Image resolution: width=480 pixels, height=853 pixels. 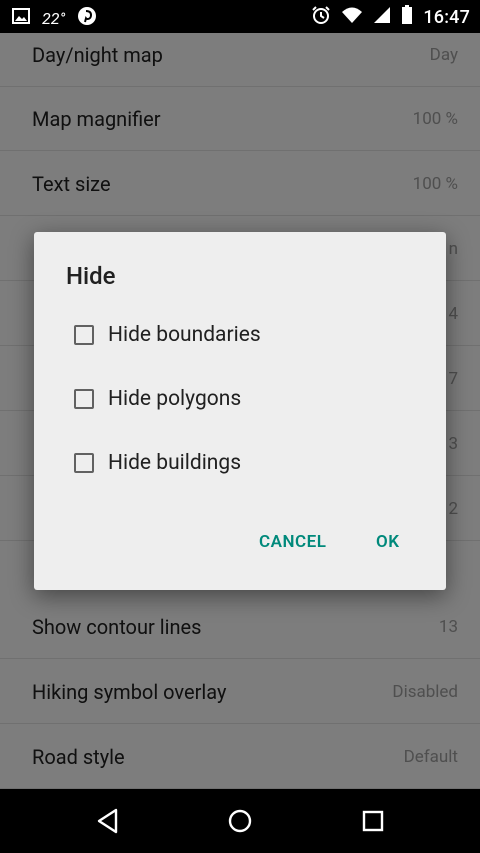 I want to click on status-bar: 22° 16:47, so click(x=240, y=16).